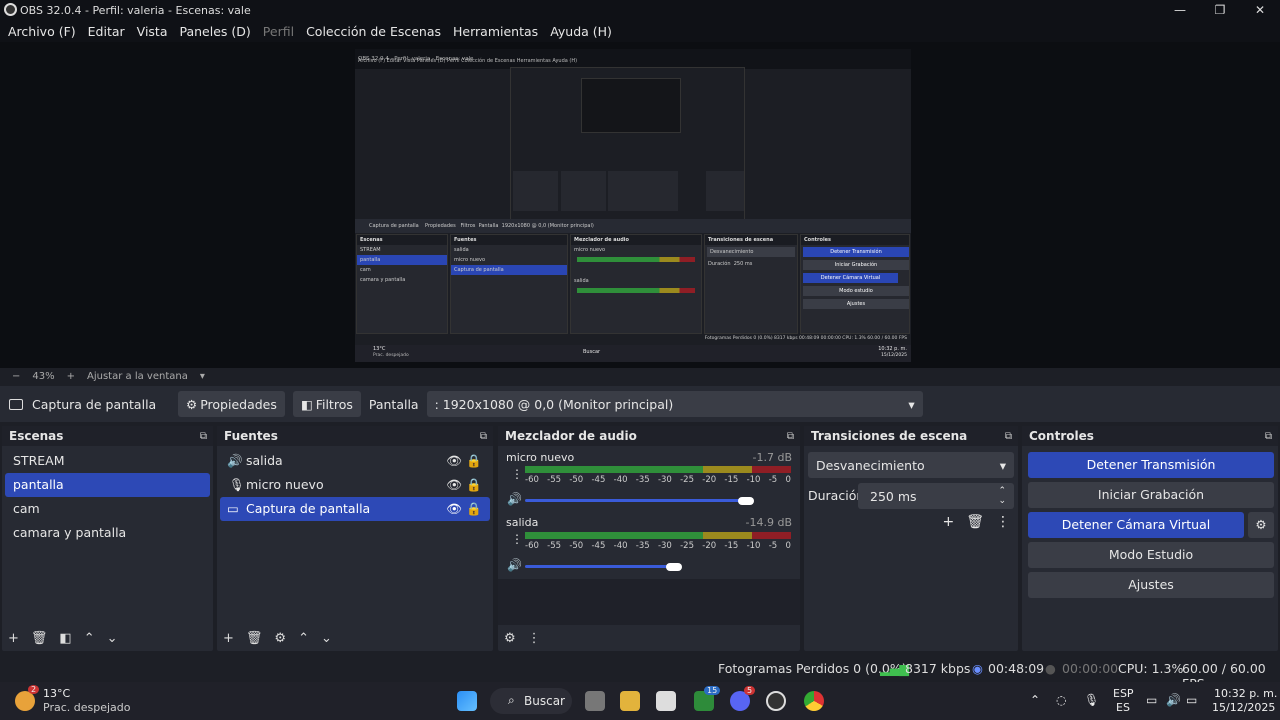 This screenshot has width=1280, height=720. Describe the element at coordinates (1173, 700) in the screenshot. I see `volume-icon: 🔊` at that location.